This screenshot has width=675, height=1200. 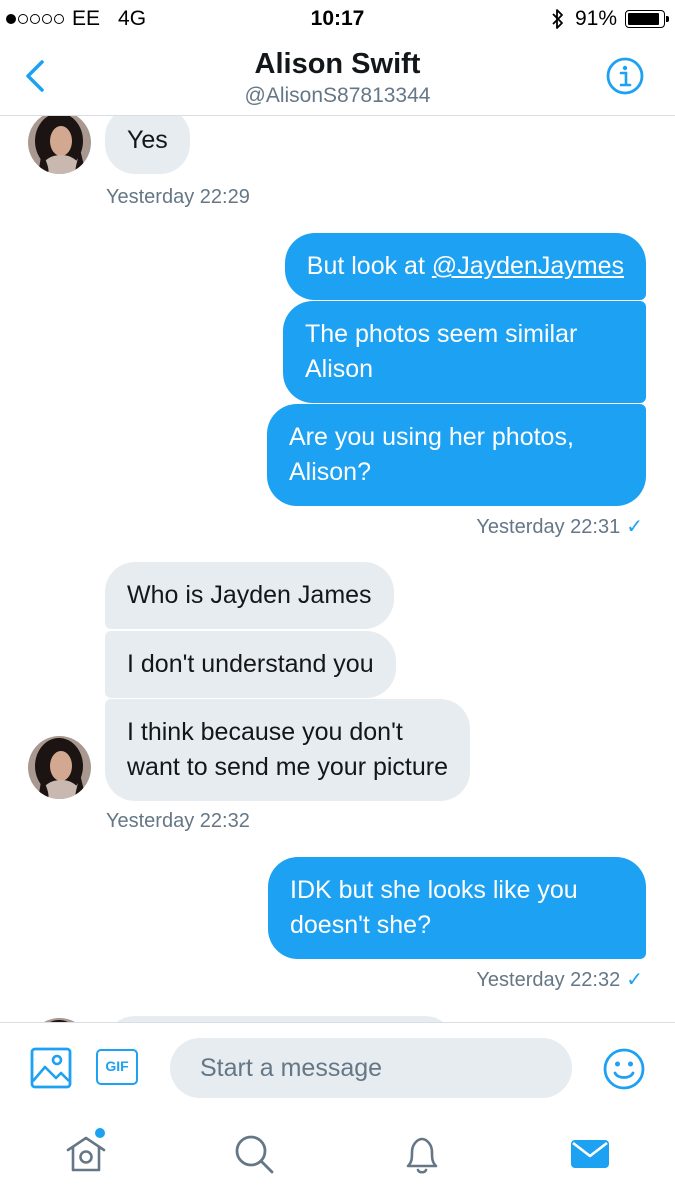 I want to click on message-text-line: doesn't she?, so click(x=360, y=925).